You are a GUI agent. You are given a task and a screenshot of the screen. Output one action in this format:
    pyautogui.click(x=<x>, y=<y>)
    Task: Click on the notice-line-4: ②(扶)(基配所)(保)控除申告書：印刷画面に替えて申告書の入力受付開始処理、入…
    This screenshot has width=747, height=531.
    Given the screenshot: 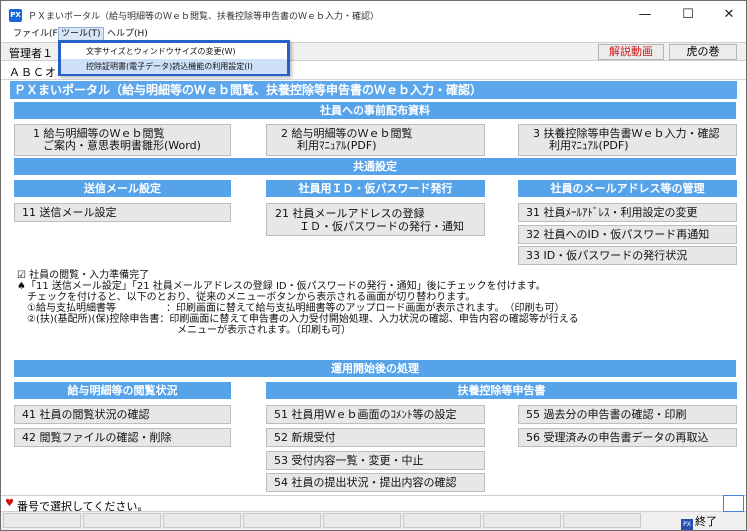 What is the action you would take?
    pyautogui.click(x=298, y=319)
    